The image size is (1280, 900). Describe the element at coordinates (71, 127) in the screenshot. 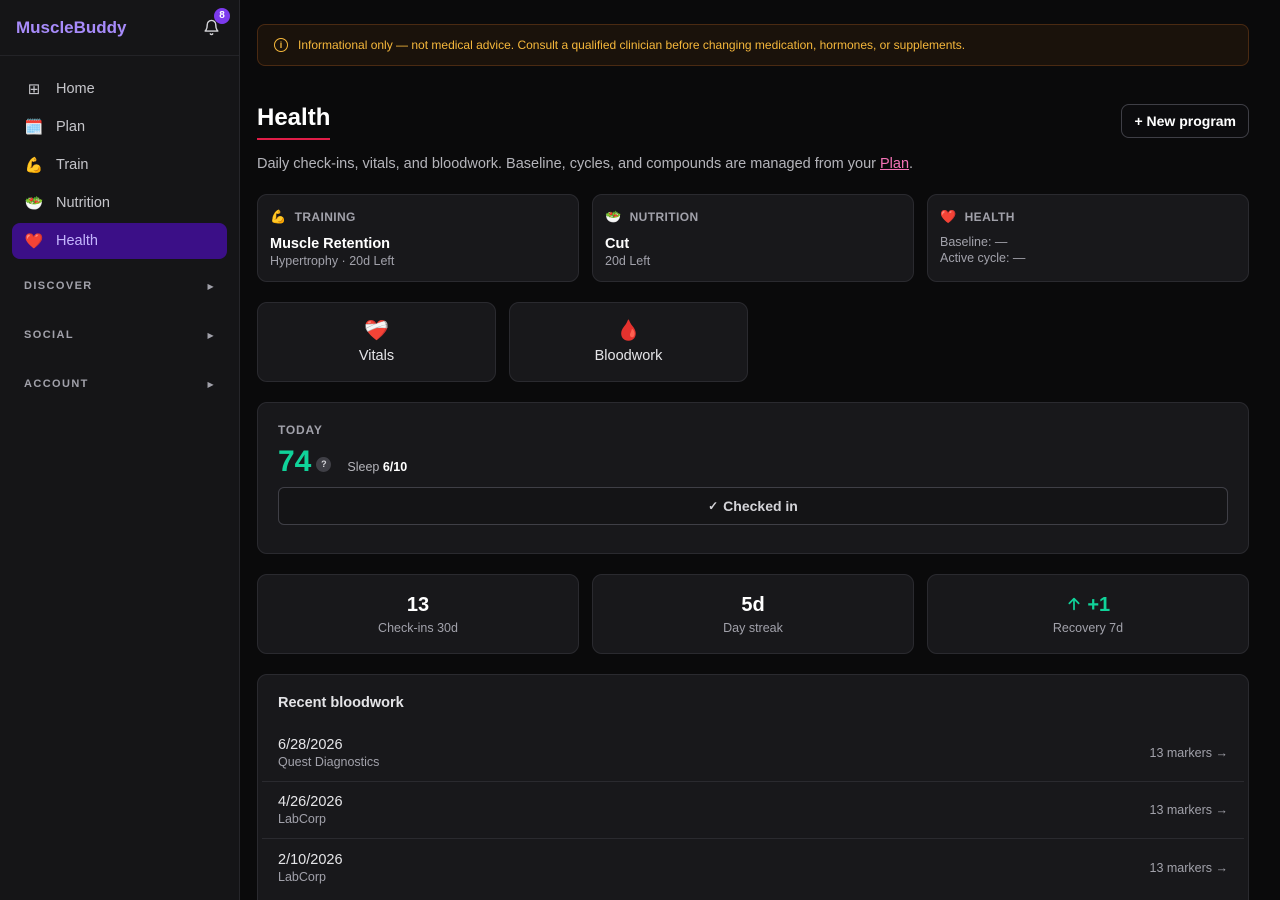

I see `sidebar-item-label: Plan` at that location.